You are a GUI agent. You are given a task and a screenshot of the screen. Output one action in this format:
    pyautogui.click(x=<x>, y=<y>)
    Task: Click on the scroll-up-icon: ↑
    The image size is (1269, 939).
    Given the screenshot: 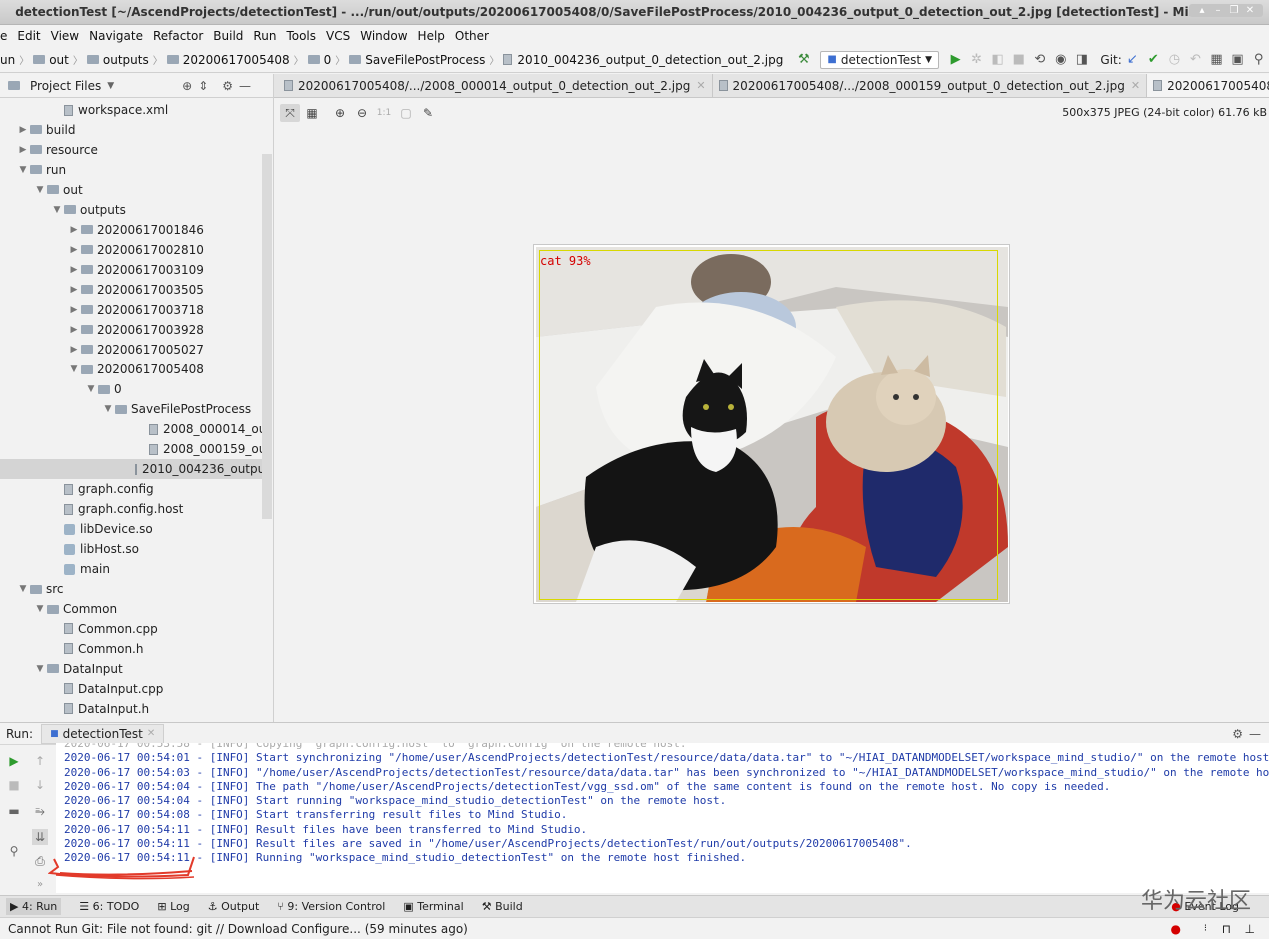 What is the action you would take?
    pyautogui.click(x=40, y=761)
    